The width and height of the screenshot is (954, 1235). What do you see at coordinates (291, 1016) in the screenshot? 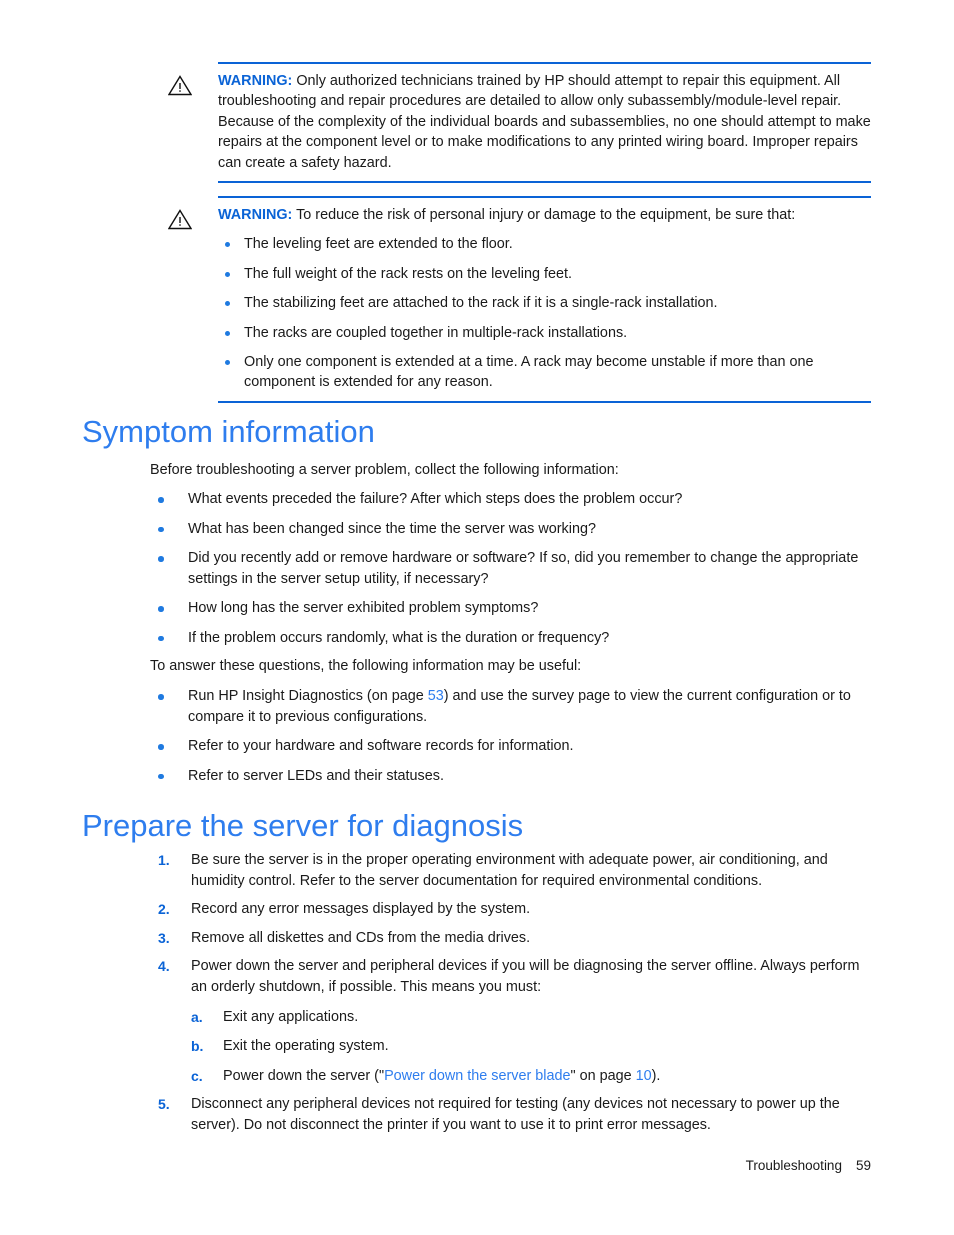
I see `substep-text: Exit any applications.` at bounding box center [291, 1016].